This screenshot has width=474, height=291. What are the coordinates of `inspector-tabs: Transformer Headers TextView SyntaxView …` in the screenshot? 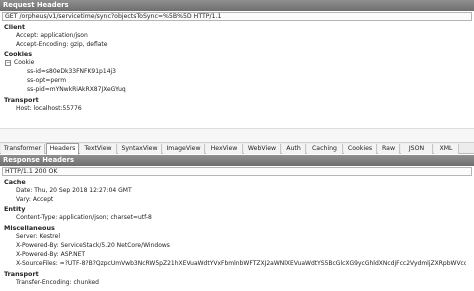 It's located at (237, 148).